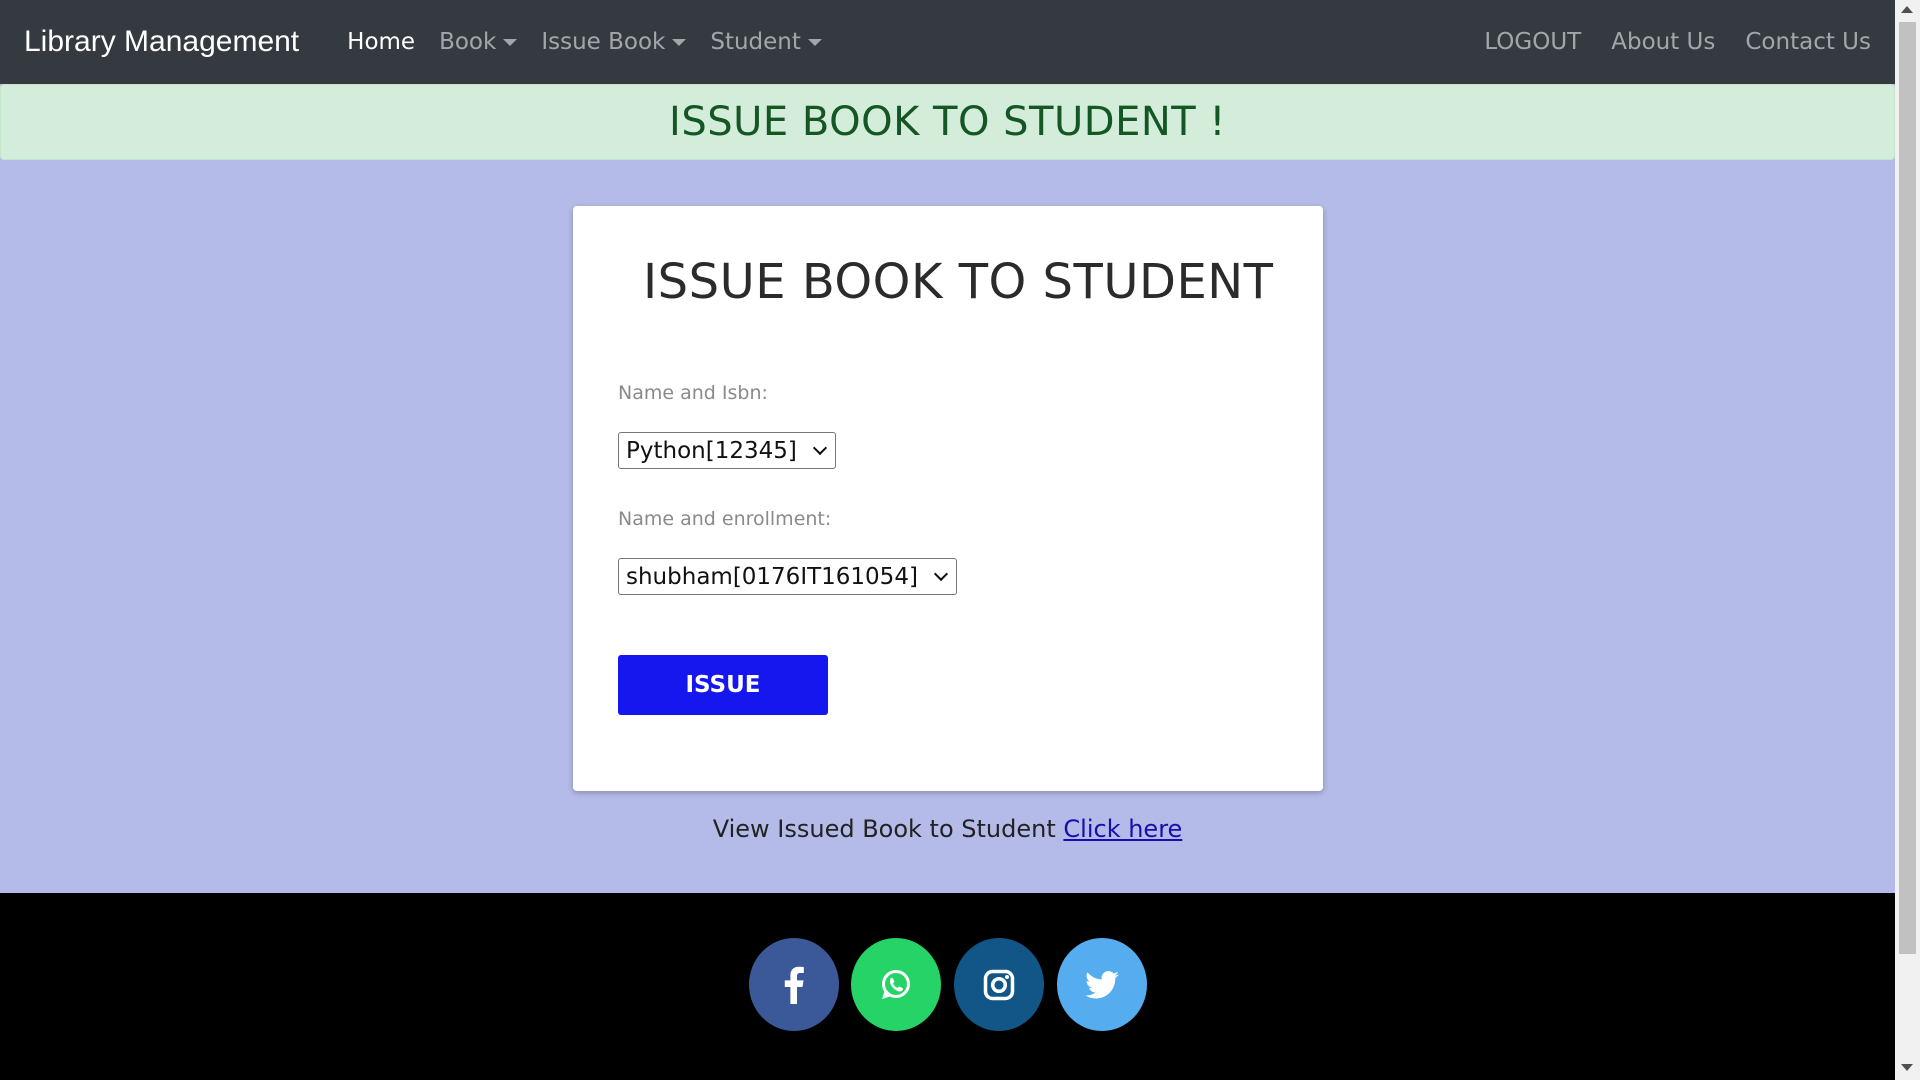  I want to click on instagram-icon, so click(999, 984).